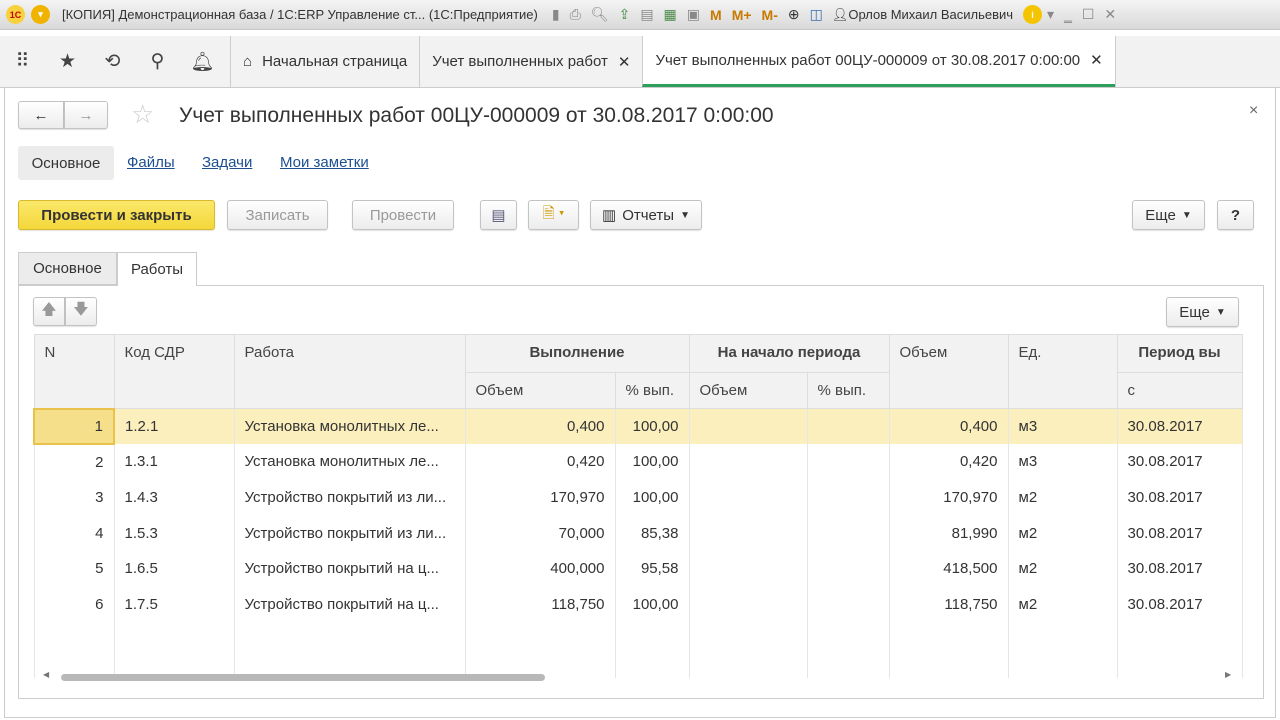 The image size is (1280, 720). Describe the element at coordinates (716, 15) in the screenshot. I see `m-button: M` at that location.